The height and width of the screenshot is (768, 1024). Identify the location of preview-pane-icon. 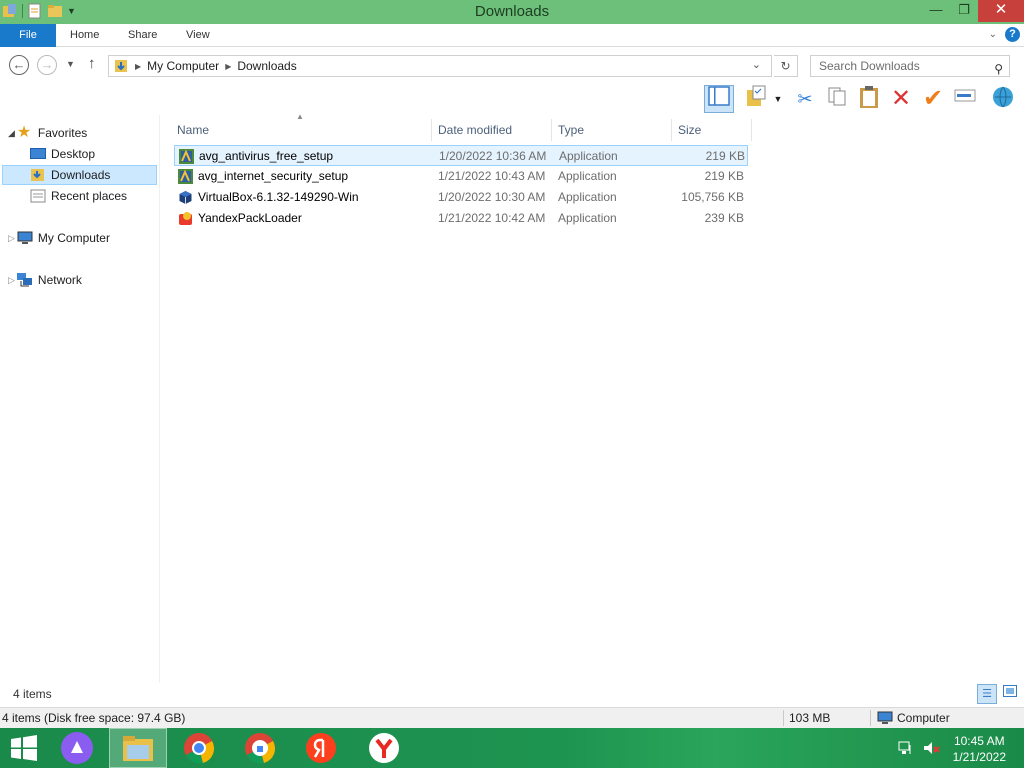
(719, 96).